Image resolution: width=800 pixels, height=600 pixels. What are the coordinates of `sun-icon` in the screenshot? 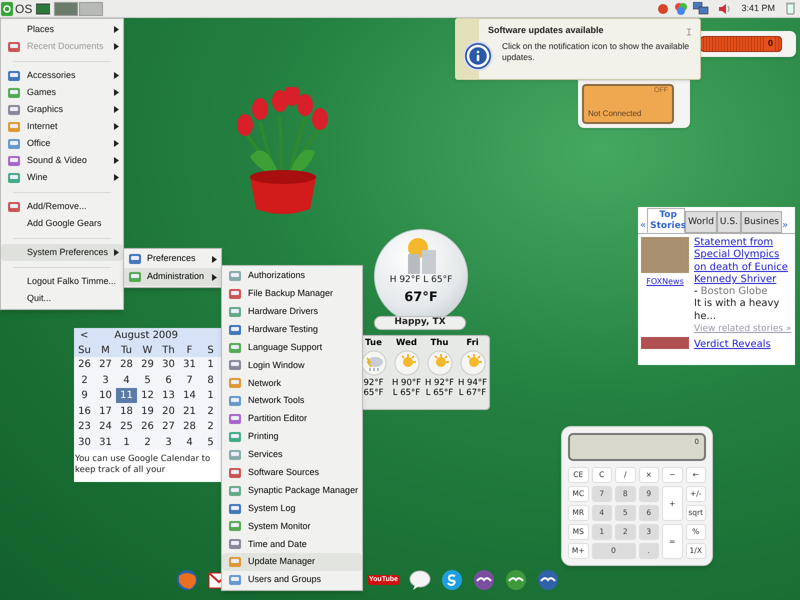 It's located at (439, 363).